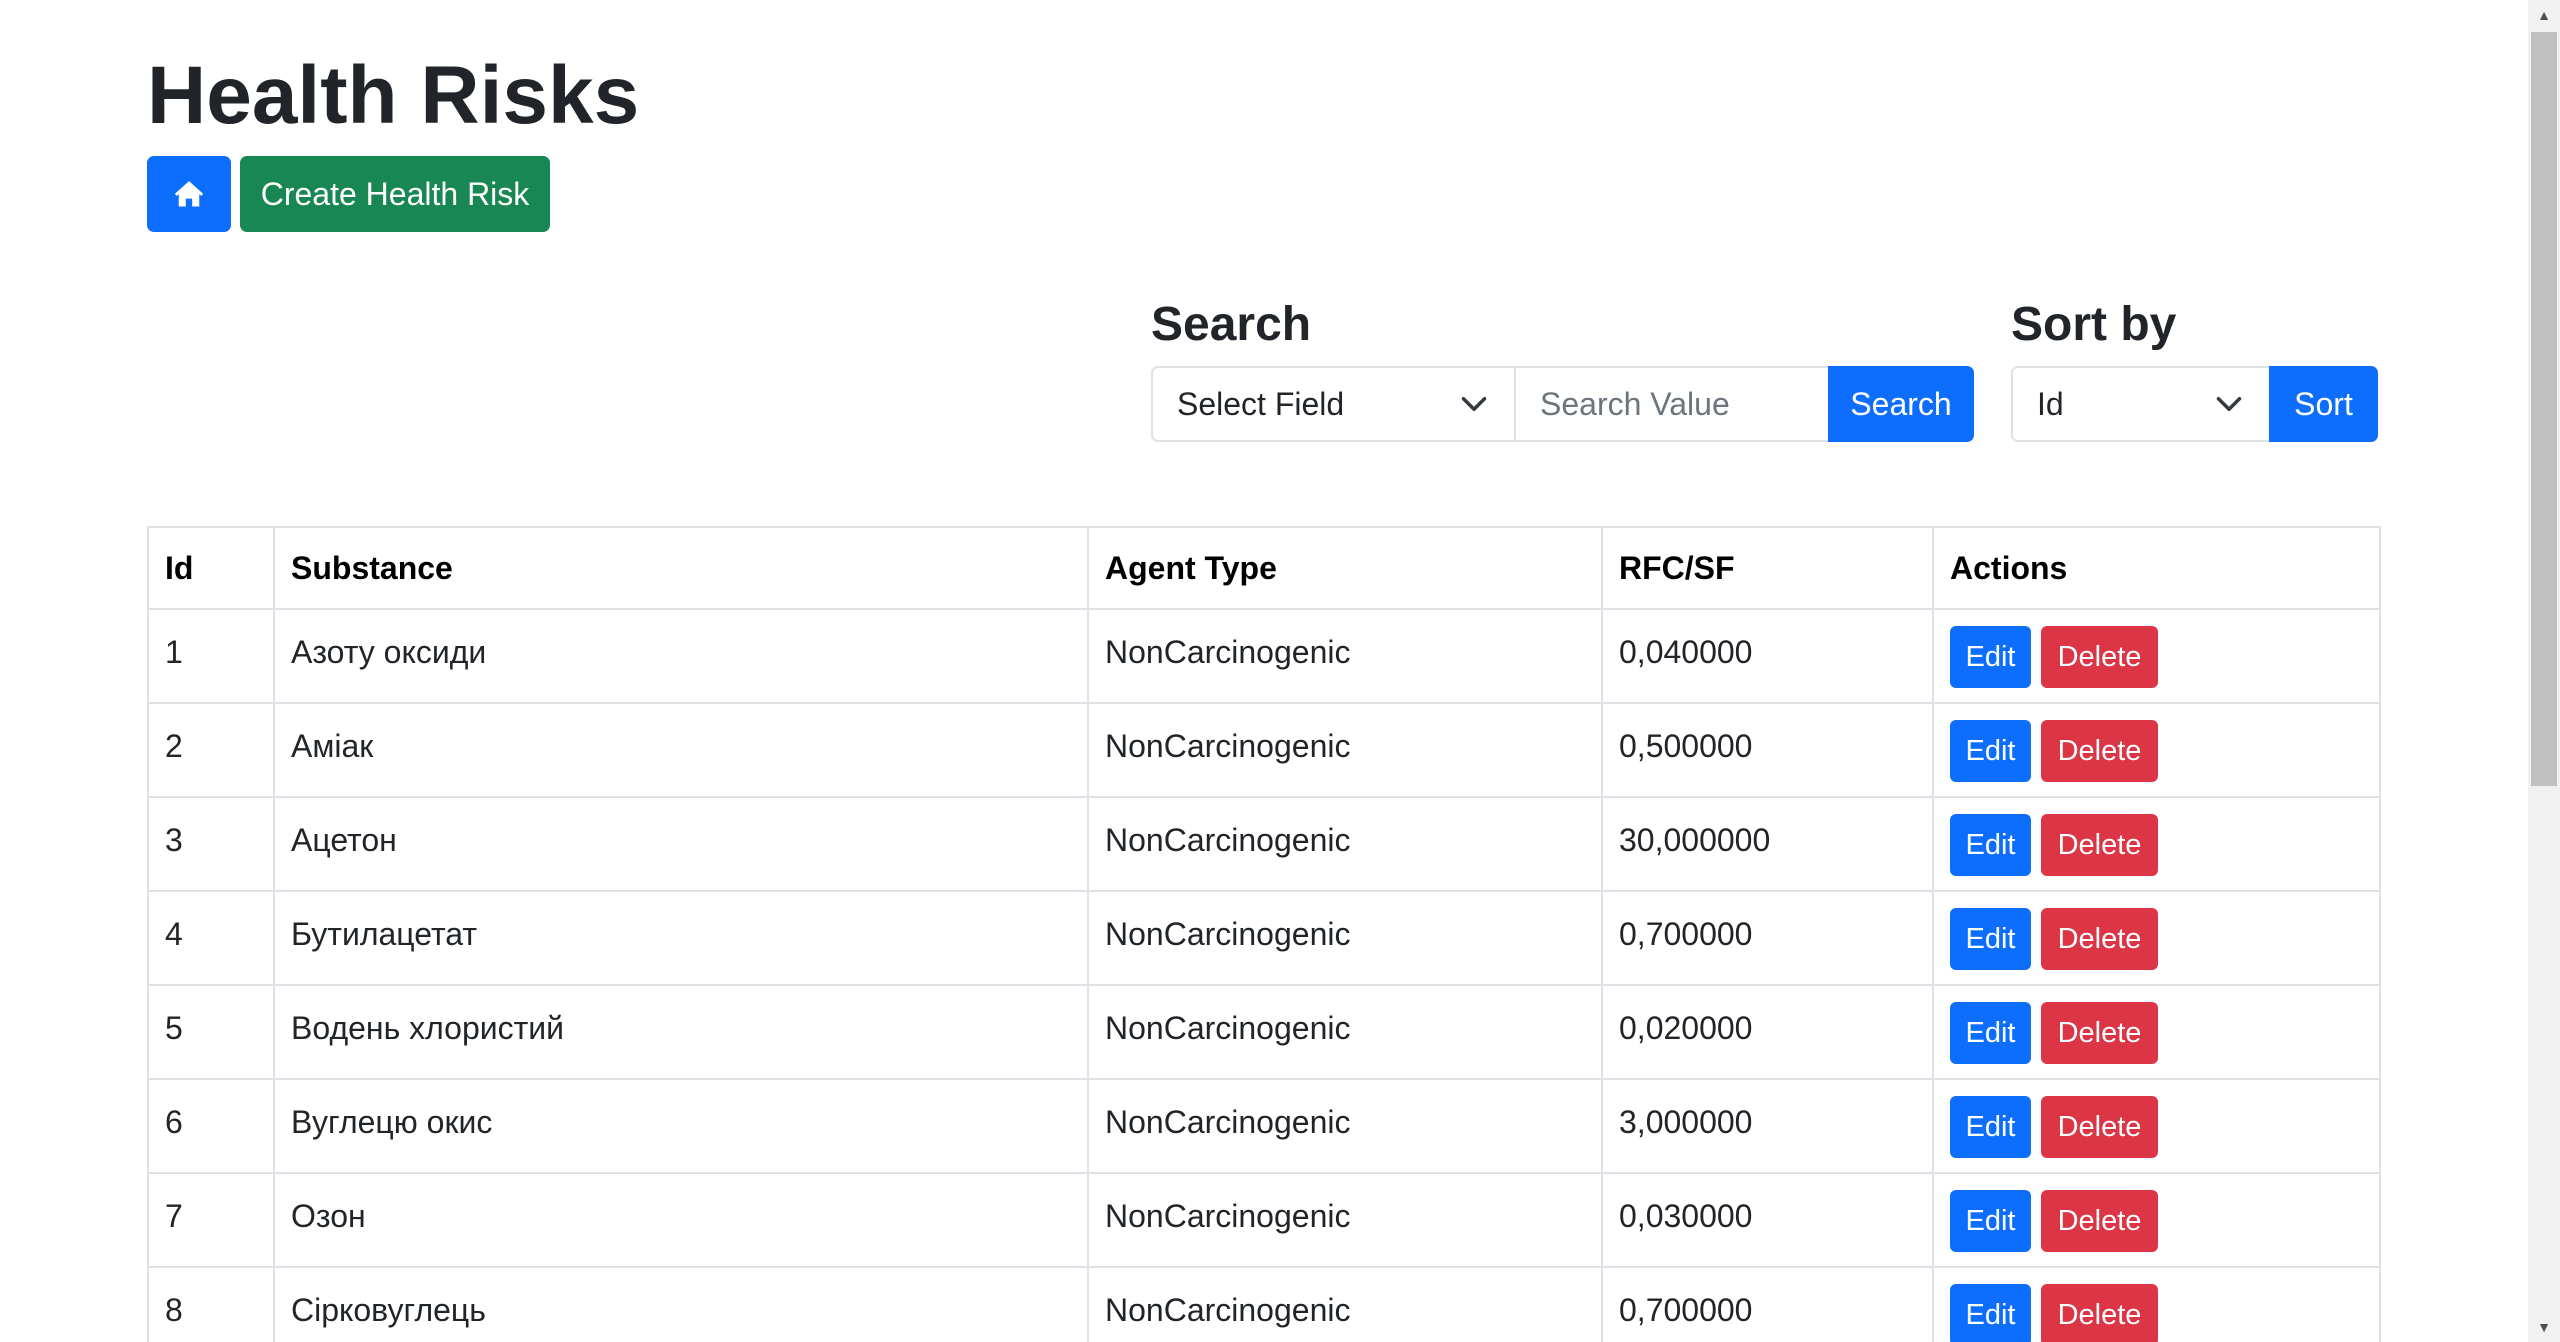 This screenshot has height=1342, width=2560. I want to click on column-header-actions: Actions, so click(2156, 568).